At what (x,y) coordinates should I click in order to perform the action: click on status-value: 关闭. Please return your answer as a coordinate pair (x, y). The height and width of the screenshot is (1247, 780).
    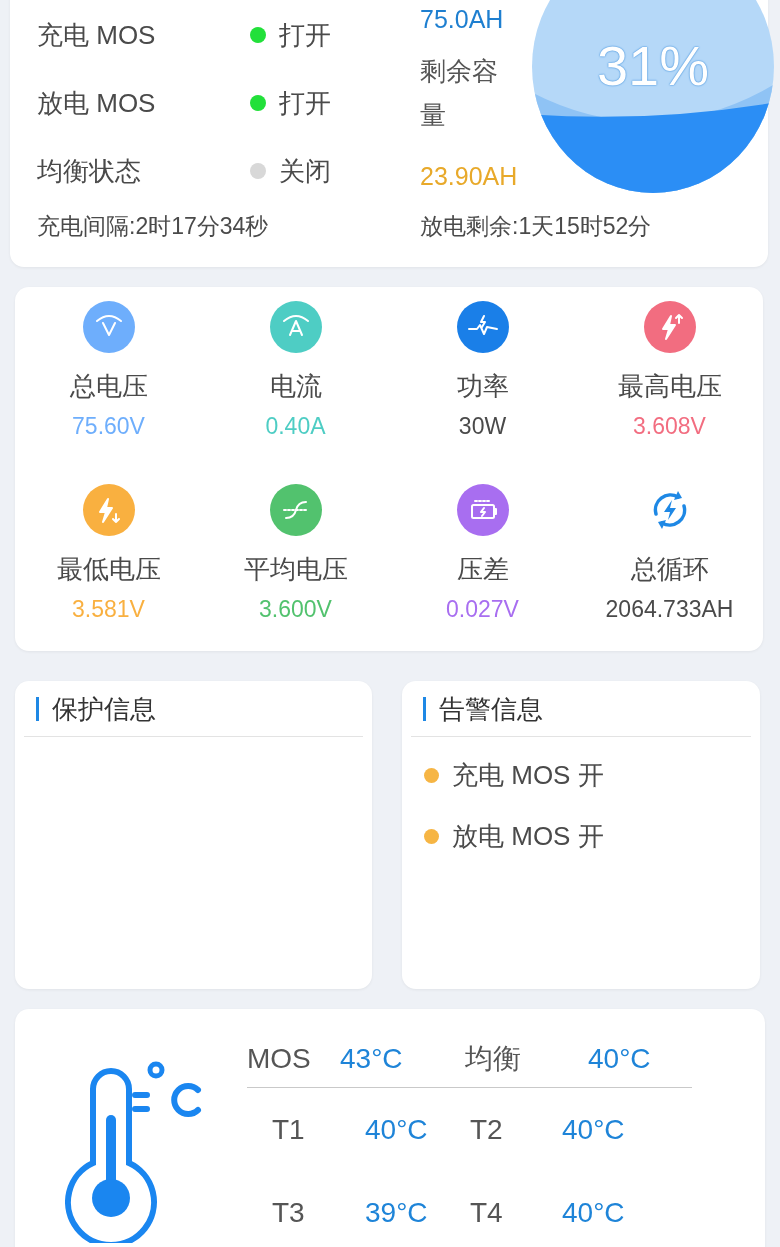
    Looking at the image, I should click on (305, 171).